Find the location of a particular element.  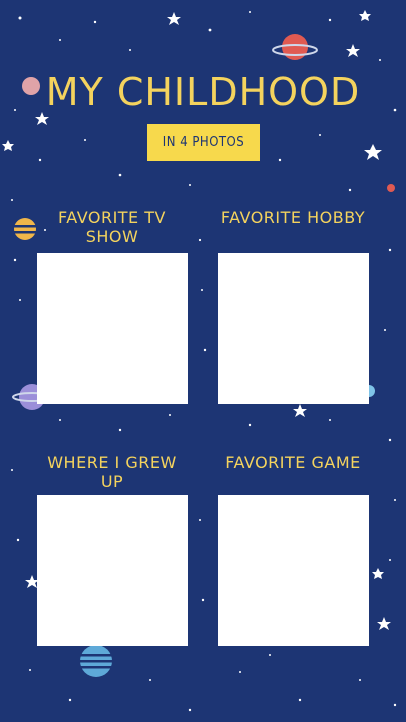

planet-dot-icon is located at coordinates (391, 188).